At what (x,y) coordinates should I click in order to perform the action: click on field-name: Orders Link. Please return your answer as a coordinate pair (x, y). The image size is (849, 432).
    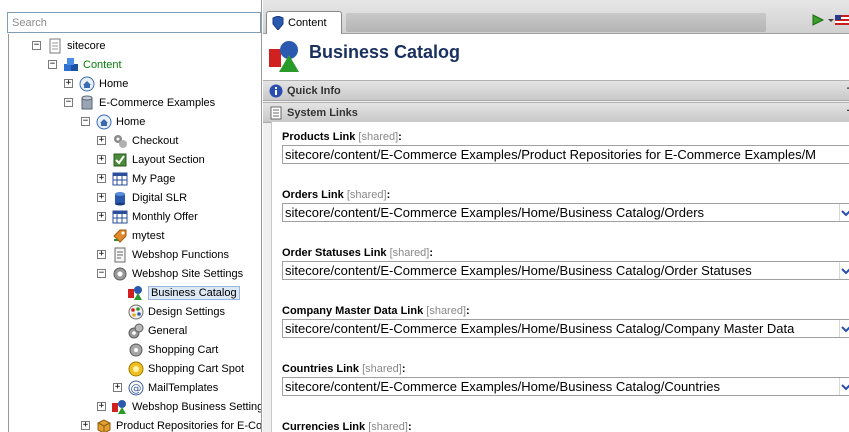
    Looking at the image, I should click on (313, 195).